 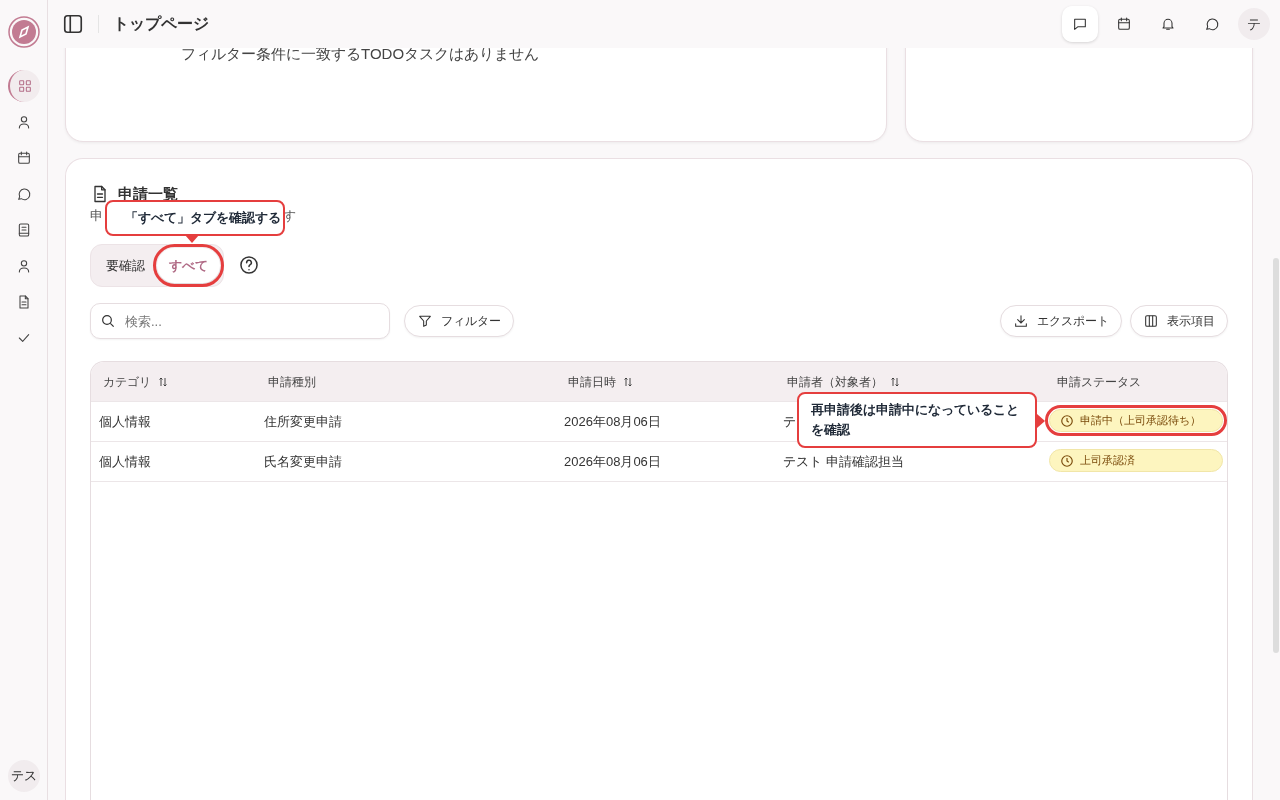 I want to click on table-cell: テスト 申請確認担当, so click(x=843, y=461).